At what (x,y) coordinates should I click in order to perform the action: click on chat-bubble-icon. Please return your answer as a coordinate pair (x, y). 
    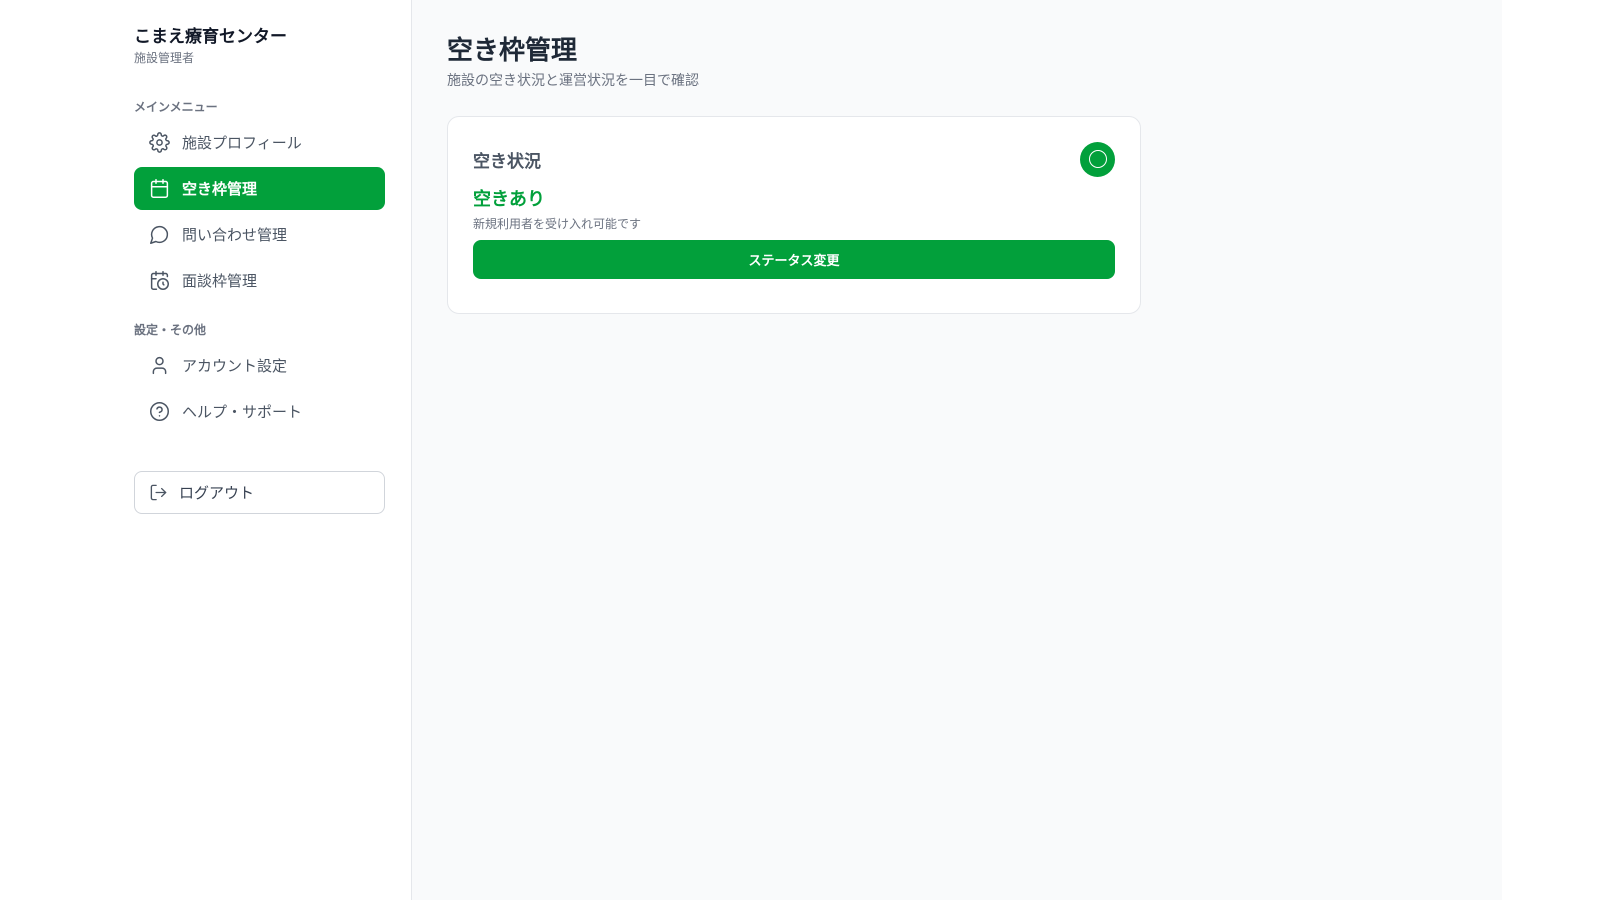
    Looking at the image, I should click on (159, 235).